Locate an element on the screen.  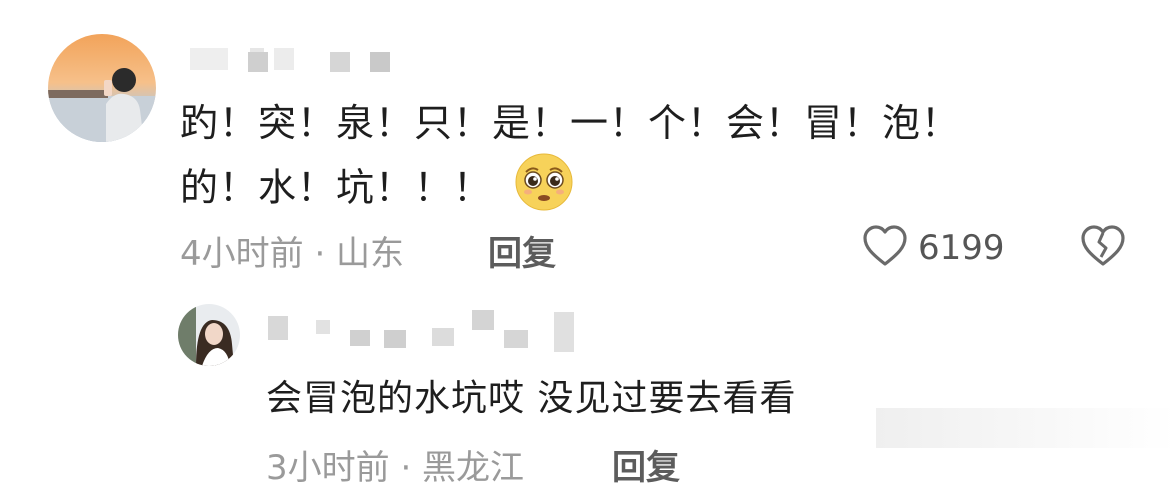
like-button: 6199 is located at coordinates (933, 248).